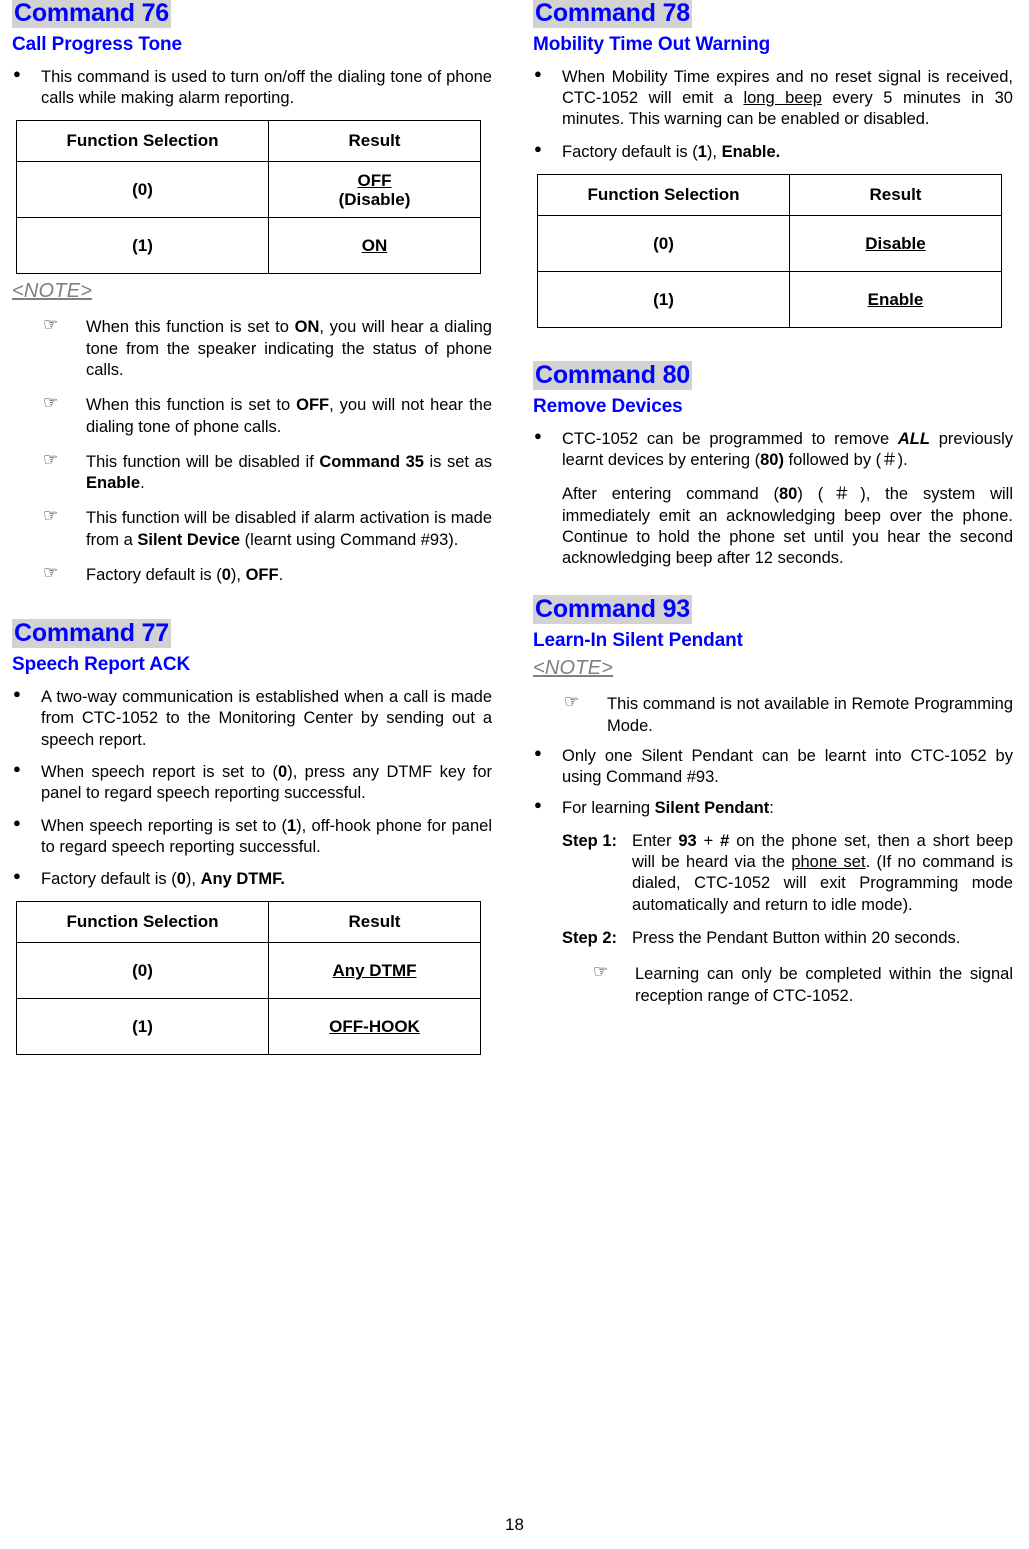 The height and width of the screenshot is (1549, 1029). I want to click on command-80-heading-text: Command 80, so click(612, 376).